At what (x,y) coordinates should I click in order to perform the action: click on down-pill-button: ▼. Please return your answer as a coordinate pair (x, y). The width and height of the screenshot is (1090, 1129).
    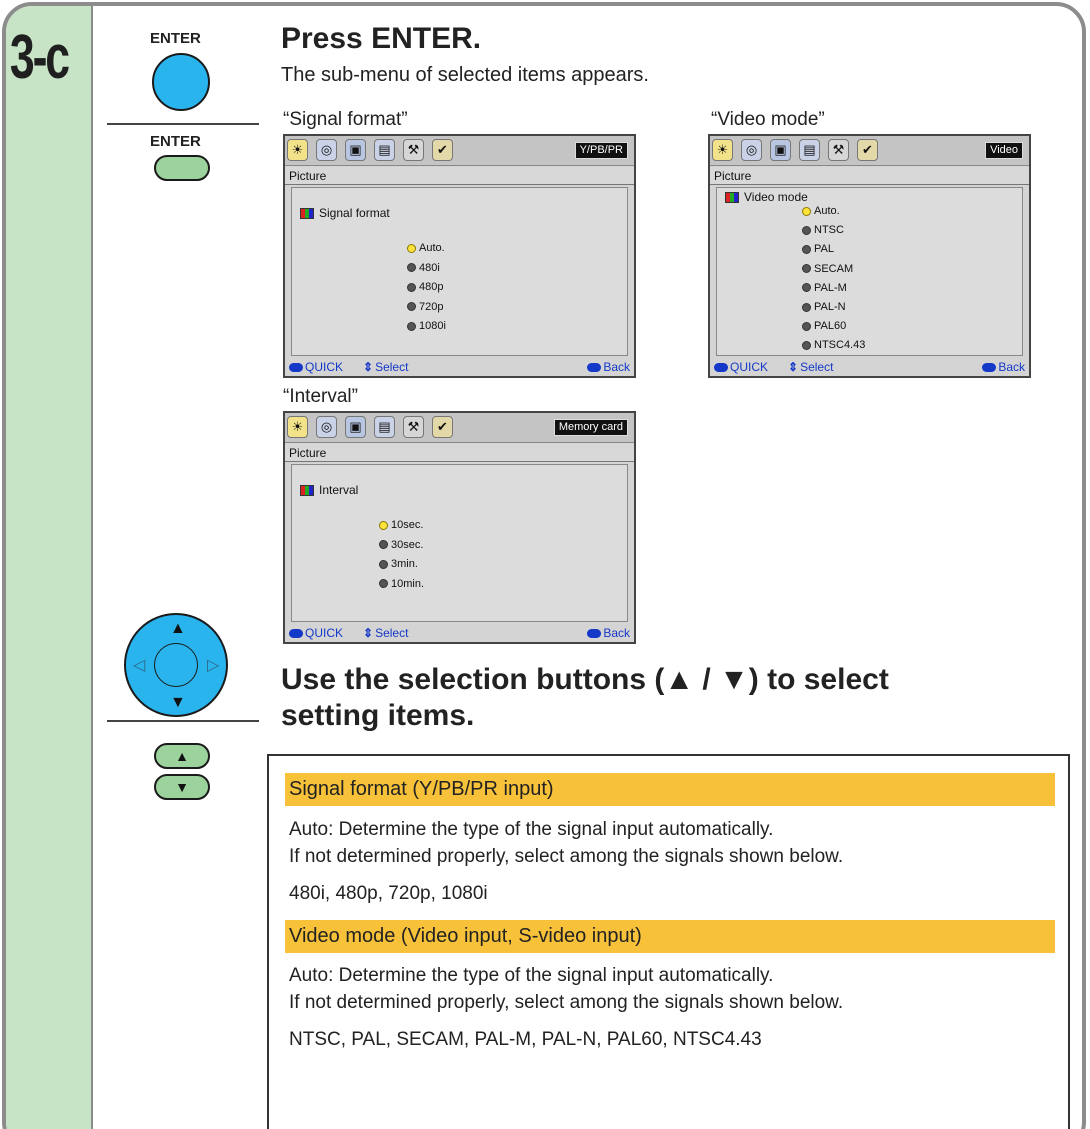
    Looking at the image, I should click on (182, 787).